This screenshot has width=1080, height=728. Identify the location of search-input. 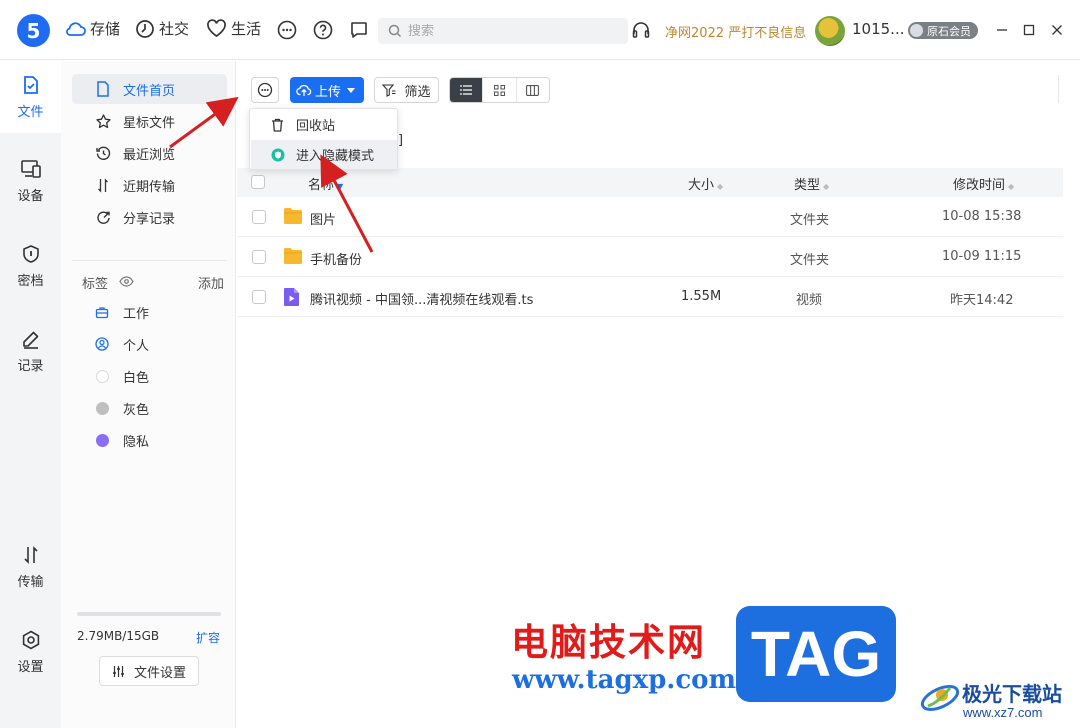
(498, 31).